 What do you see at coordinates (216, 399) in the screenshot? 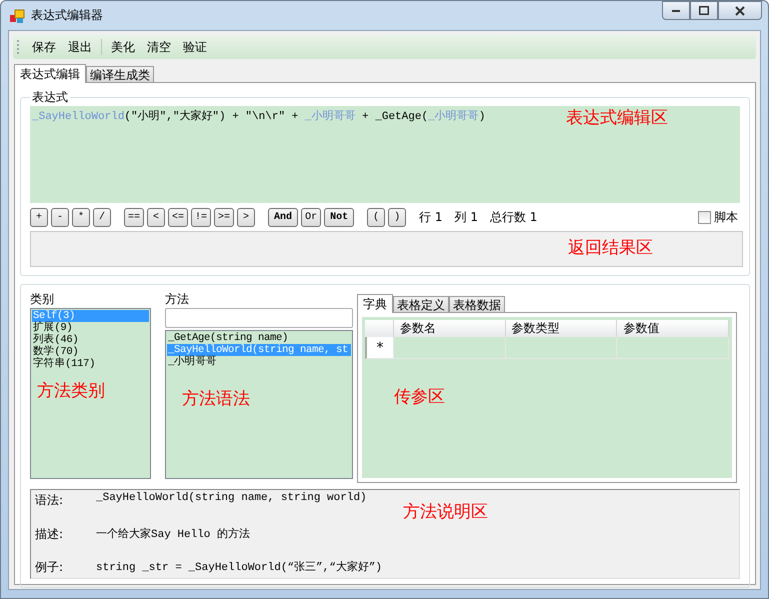
I see `annotation-label: 方法语法` at bounding box center [216, 399].